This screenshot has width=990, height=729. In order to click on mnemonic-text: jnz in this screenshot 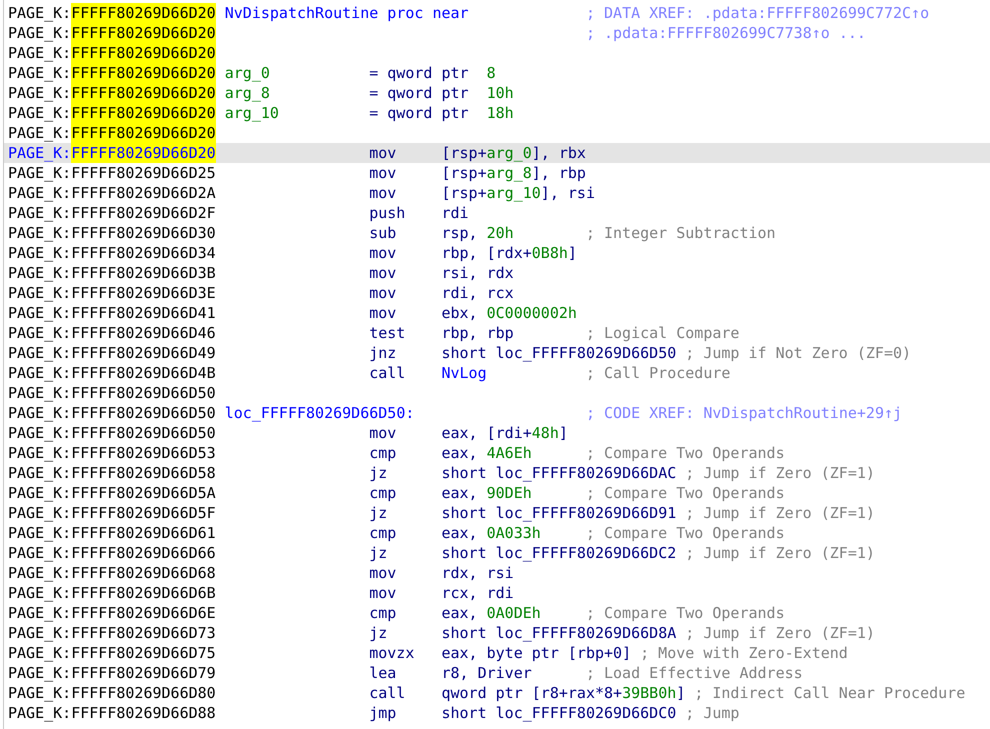, I will do `click(383, 353)`.